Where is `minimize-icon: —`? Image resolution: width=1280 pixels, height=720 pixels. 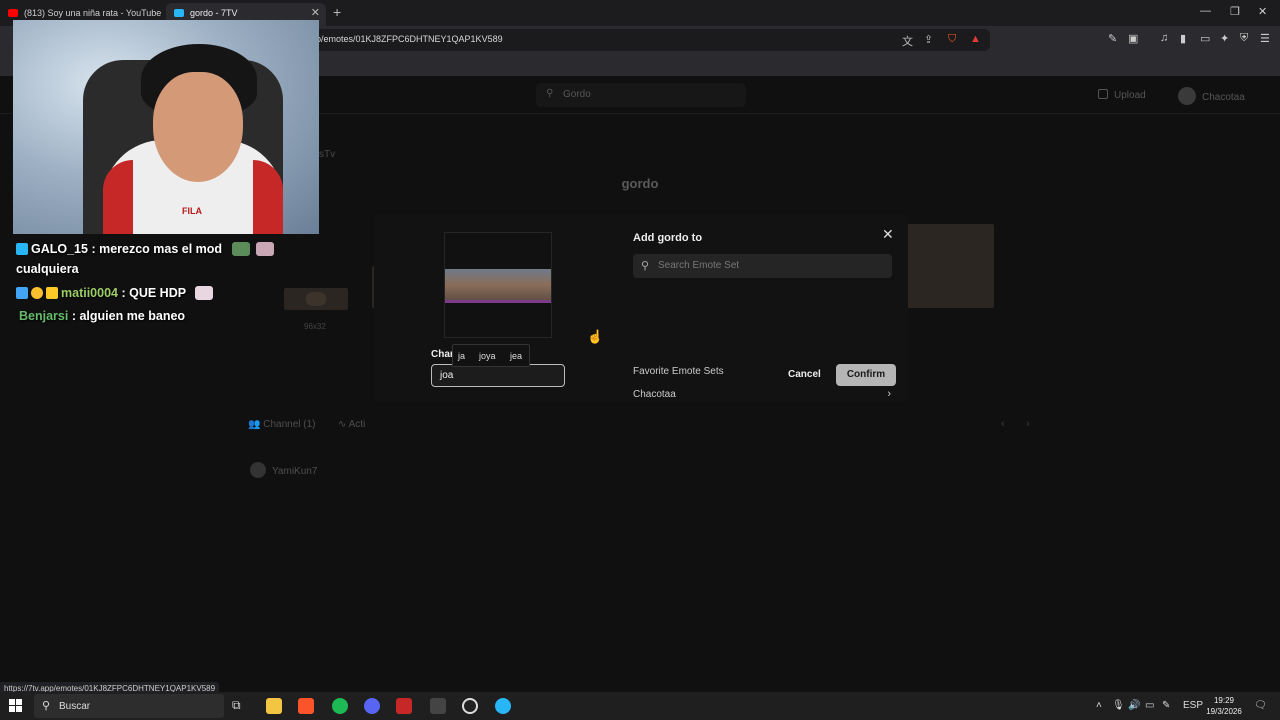
minimize-icon: — is located at coordinates (1205, 11).